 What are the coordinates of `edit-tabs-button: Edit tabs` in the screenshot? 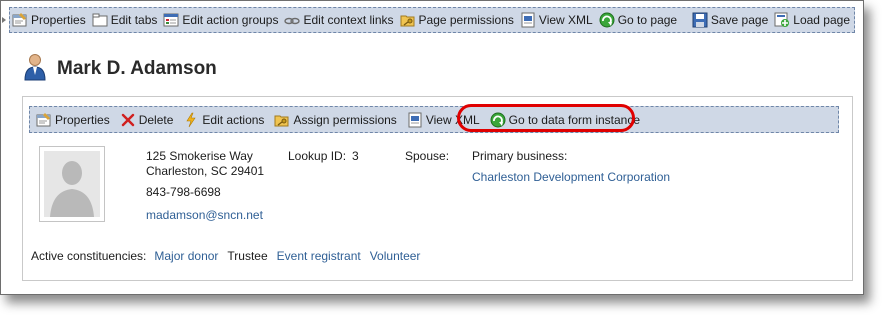 It's located at (125, 20).